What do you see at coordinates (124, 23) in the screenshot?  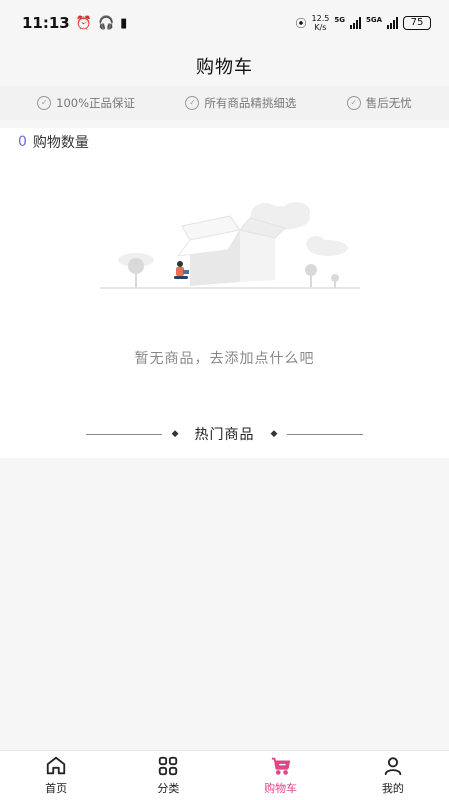 I see `battery-saver-icon: ▮` at bounding box center [124, 23].